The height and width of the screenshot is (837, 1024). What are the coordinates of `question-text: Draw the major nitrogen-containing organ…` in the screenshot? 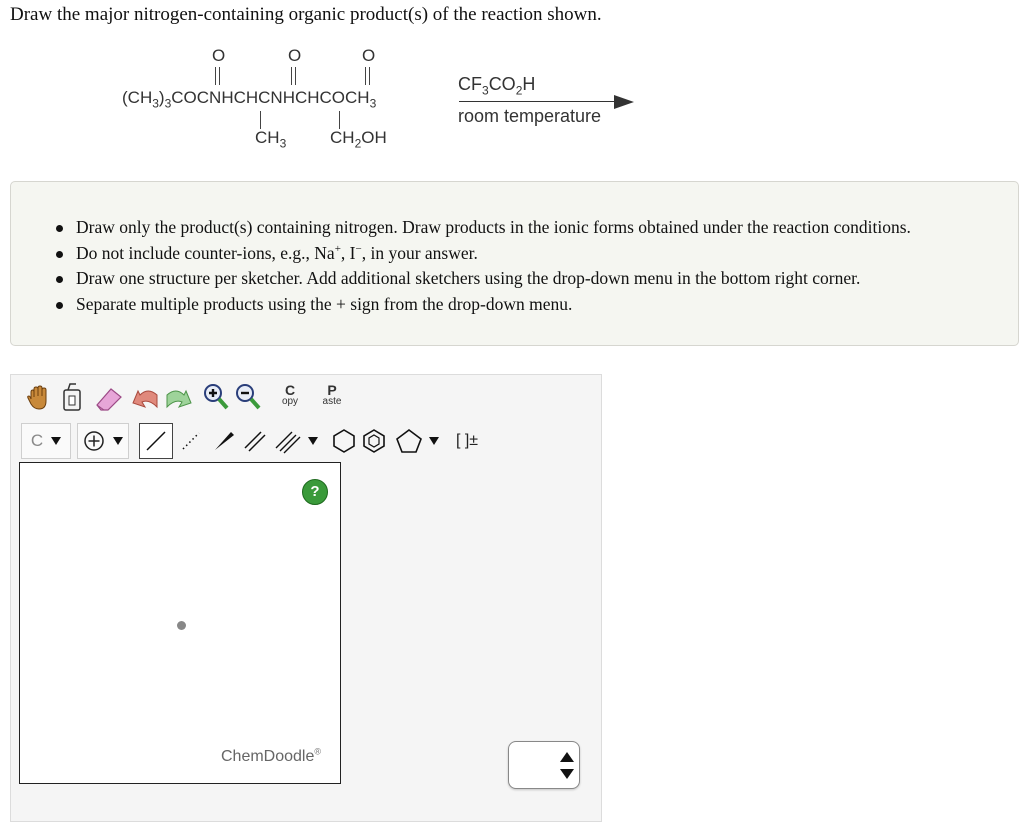 It's located at (306, 14).